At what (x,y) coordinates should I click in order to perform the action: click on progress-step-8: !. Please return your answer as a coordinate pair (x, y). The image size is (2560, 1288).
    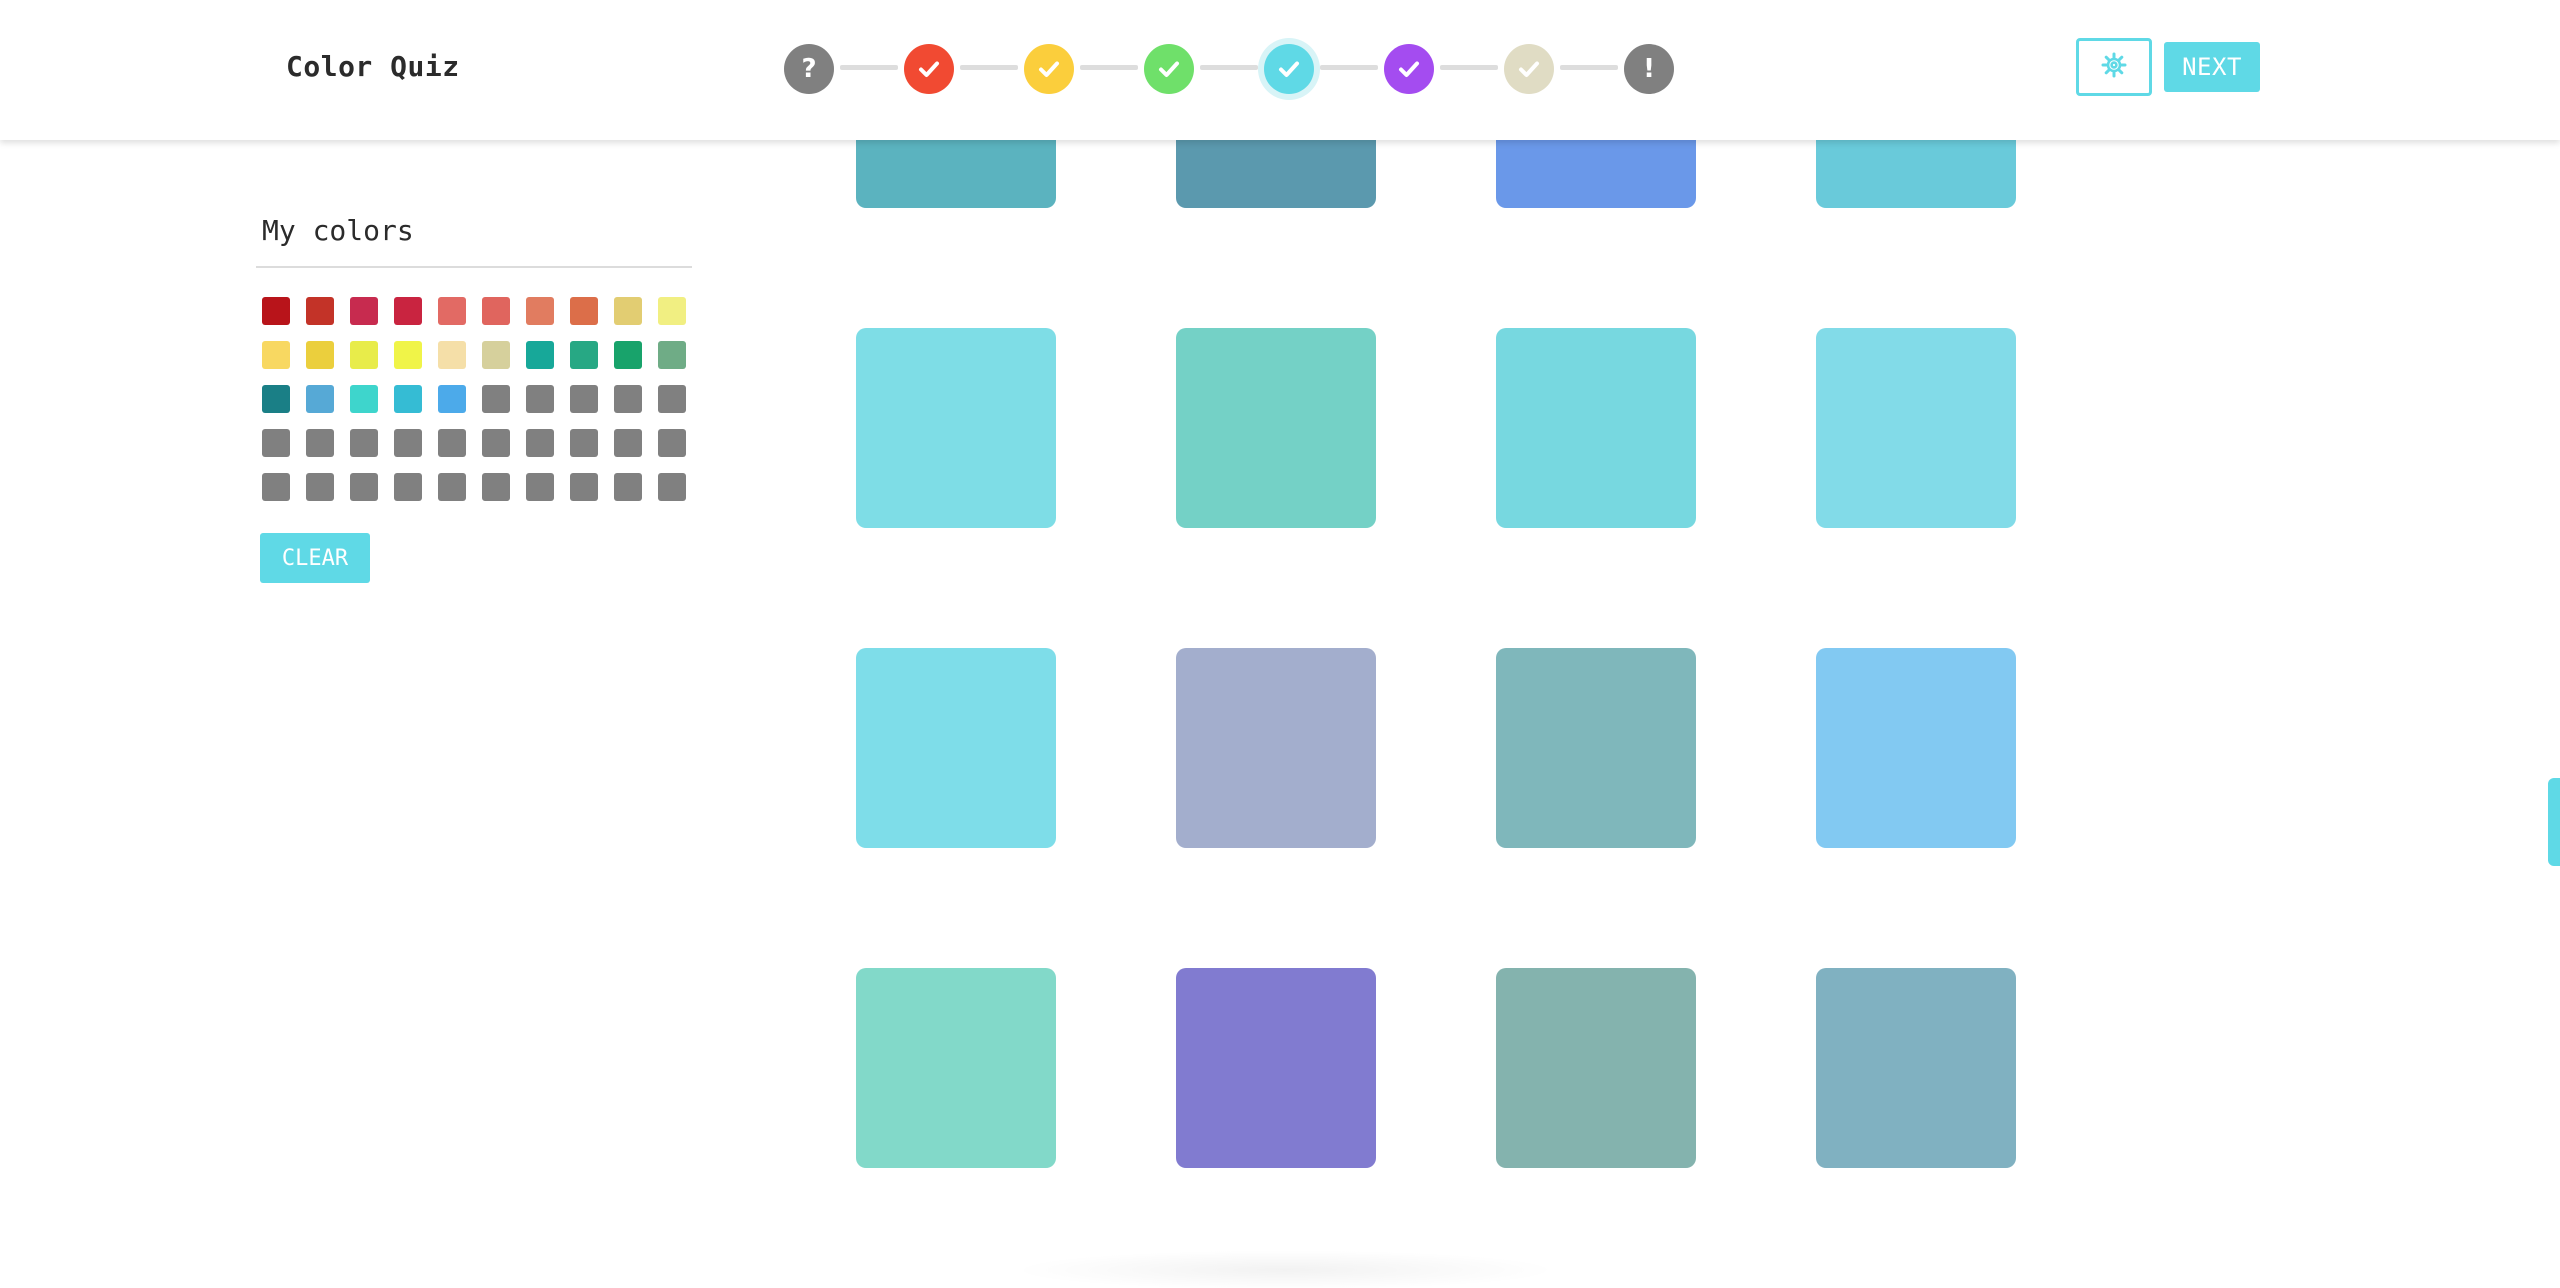
    Looking at the image, I should click on (1649, 69).